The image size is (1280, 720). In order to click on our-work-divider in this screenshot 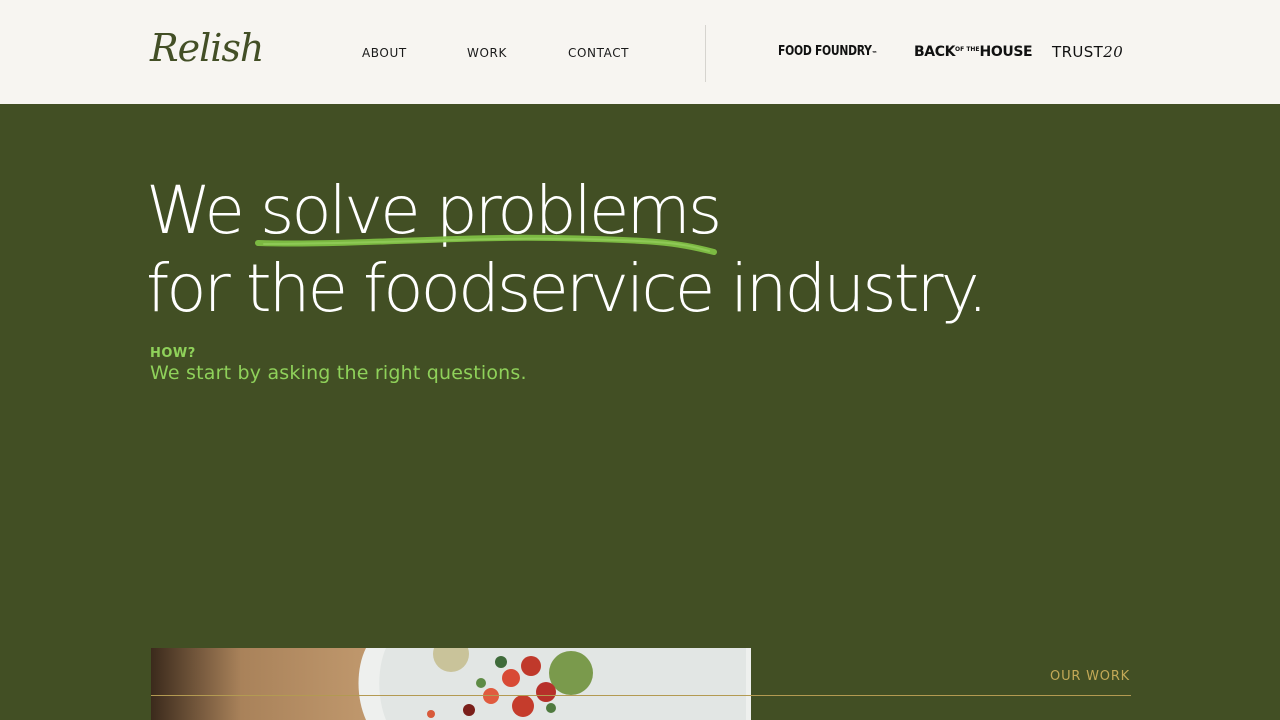, I will do `click(641, 695)`.